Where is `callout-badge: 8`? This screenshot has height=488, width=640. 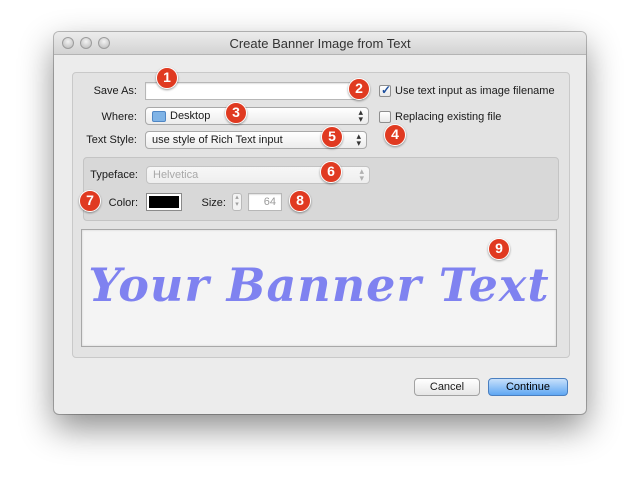
callout-badge: 8 is located at coordinates (300, 201).